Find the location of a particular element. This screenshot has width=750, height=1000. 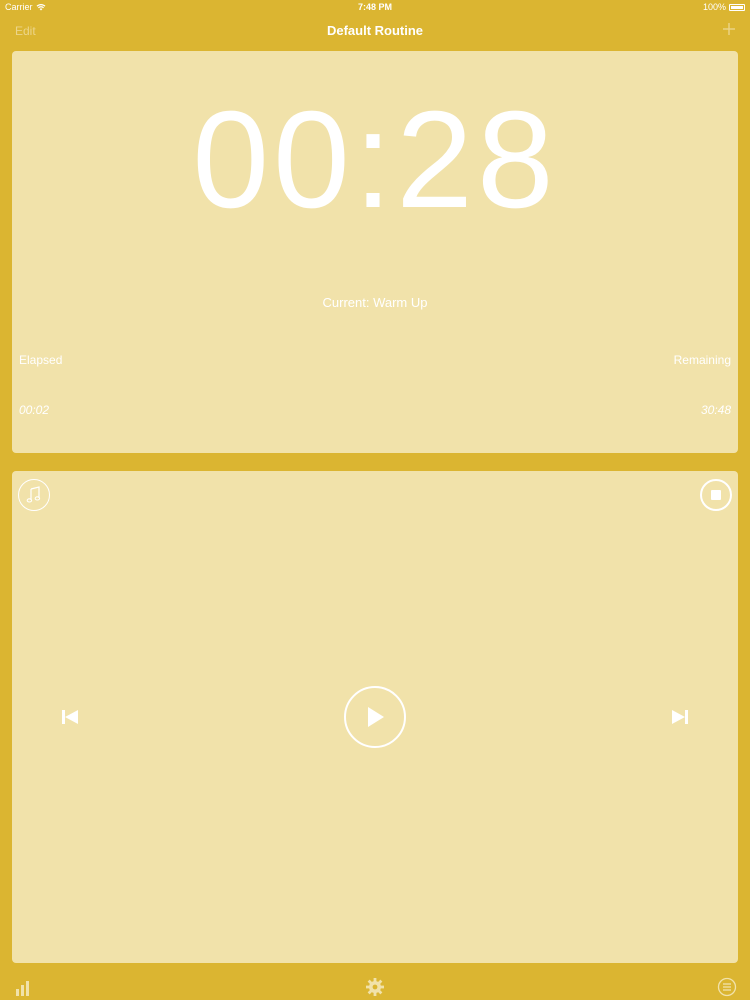

battery-group: 100% is located at coordinates (724, 7).